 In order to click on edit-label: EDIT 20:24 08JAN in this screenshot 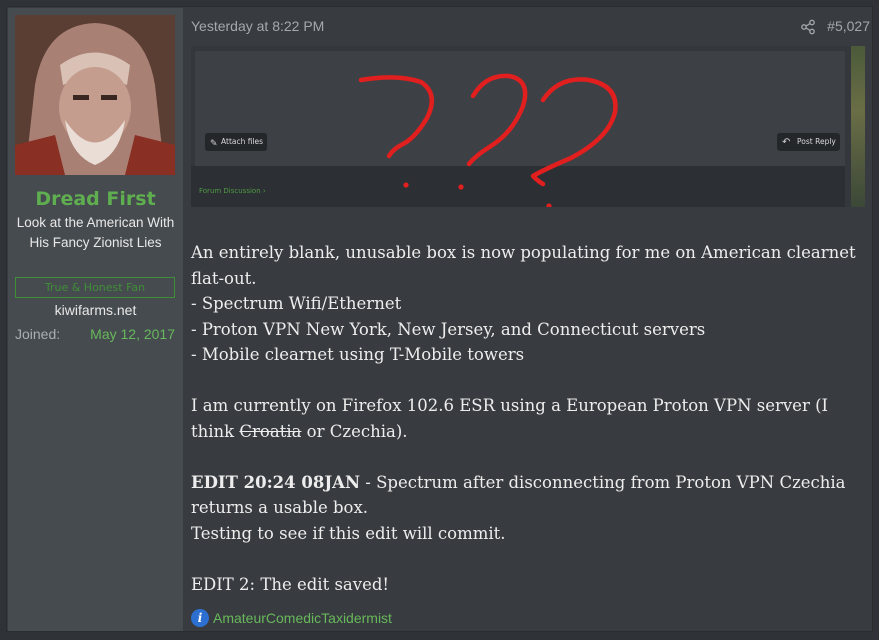, I will do `click(276, 482)`.